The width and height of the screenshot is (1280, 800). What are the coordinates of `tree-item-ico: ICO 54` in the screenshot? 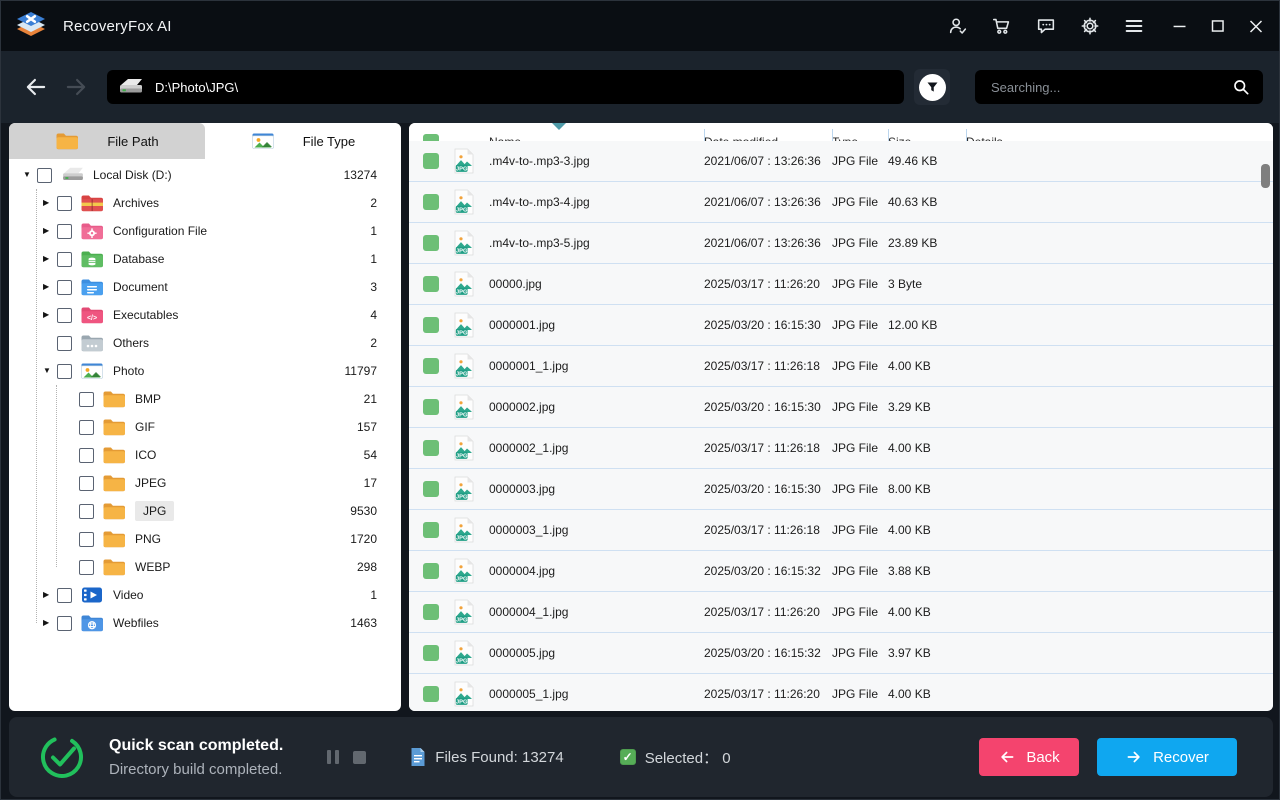 It's located at (205, 455).